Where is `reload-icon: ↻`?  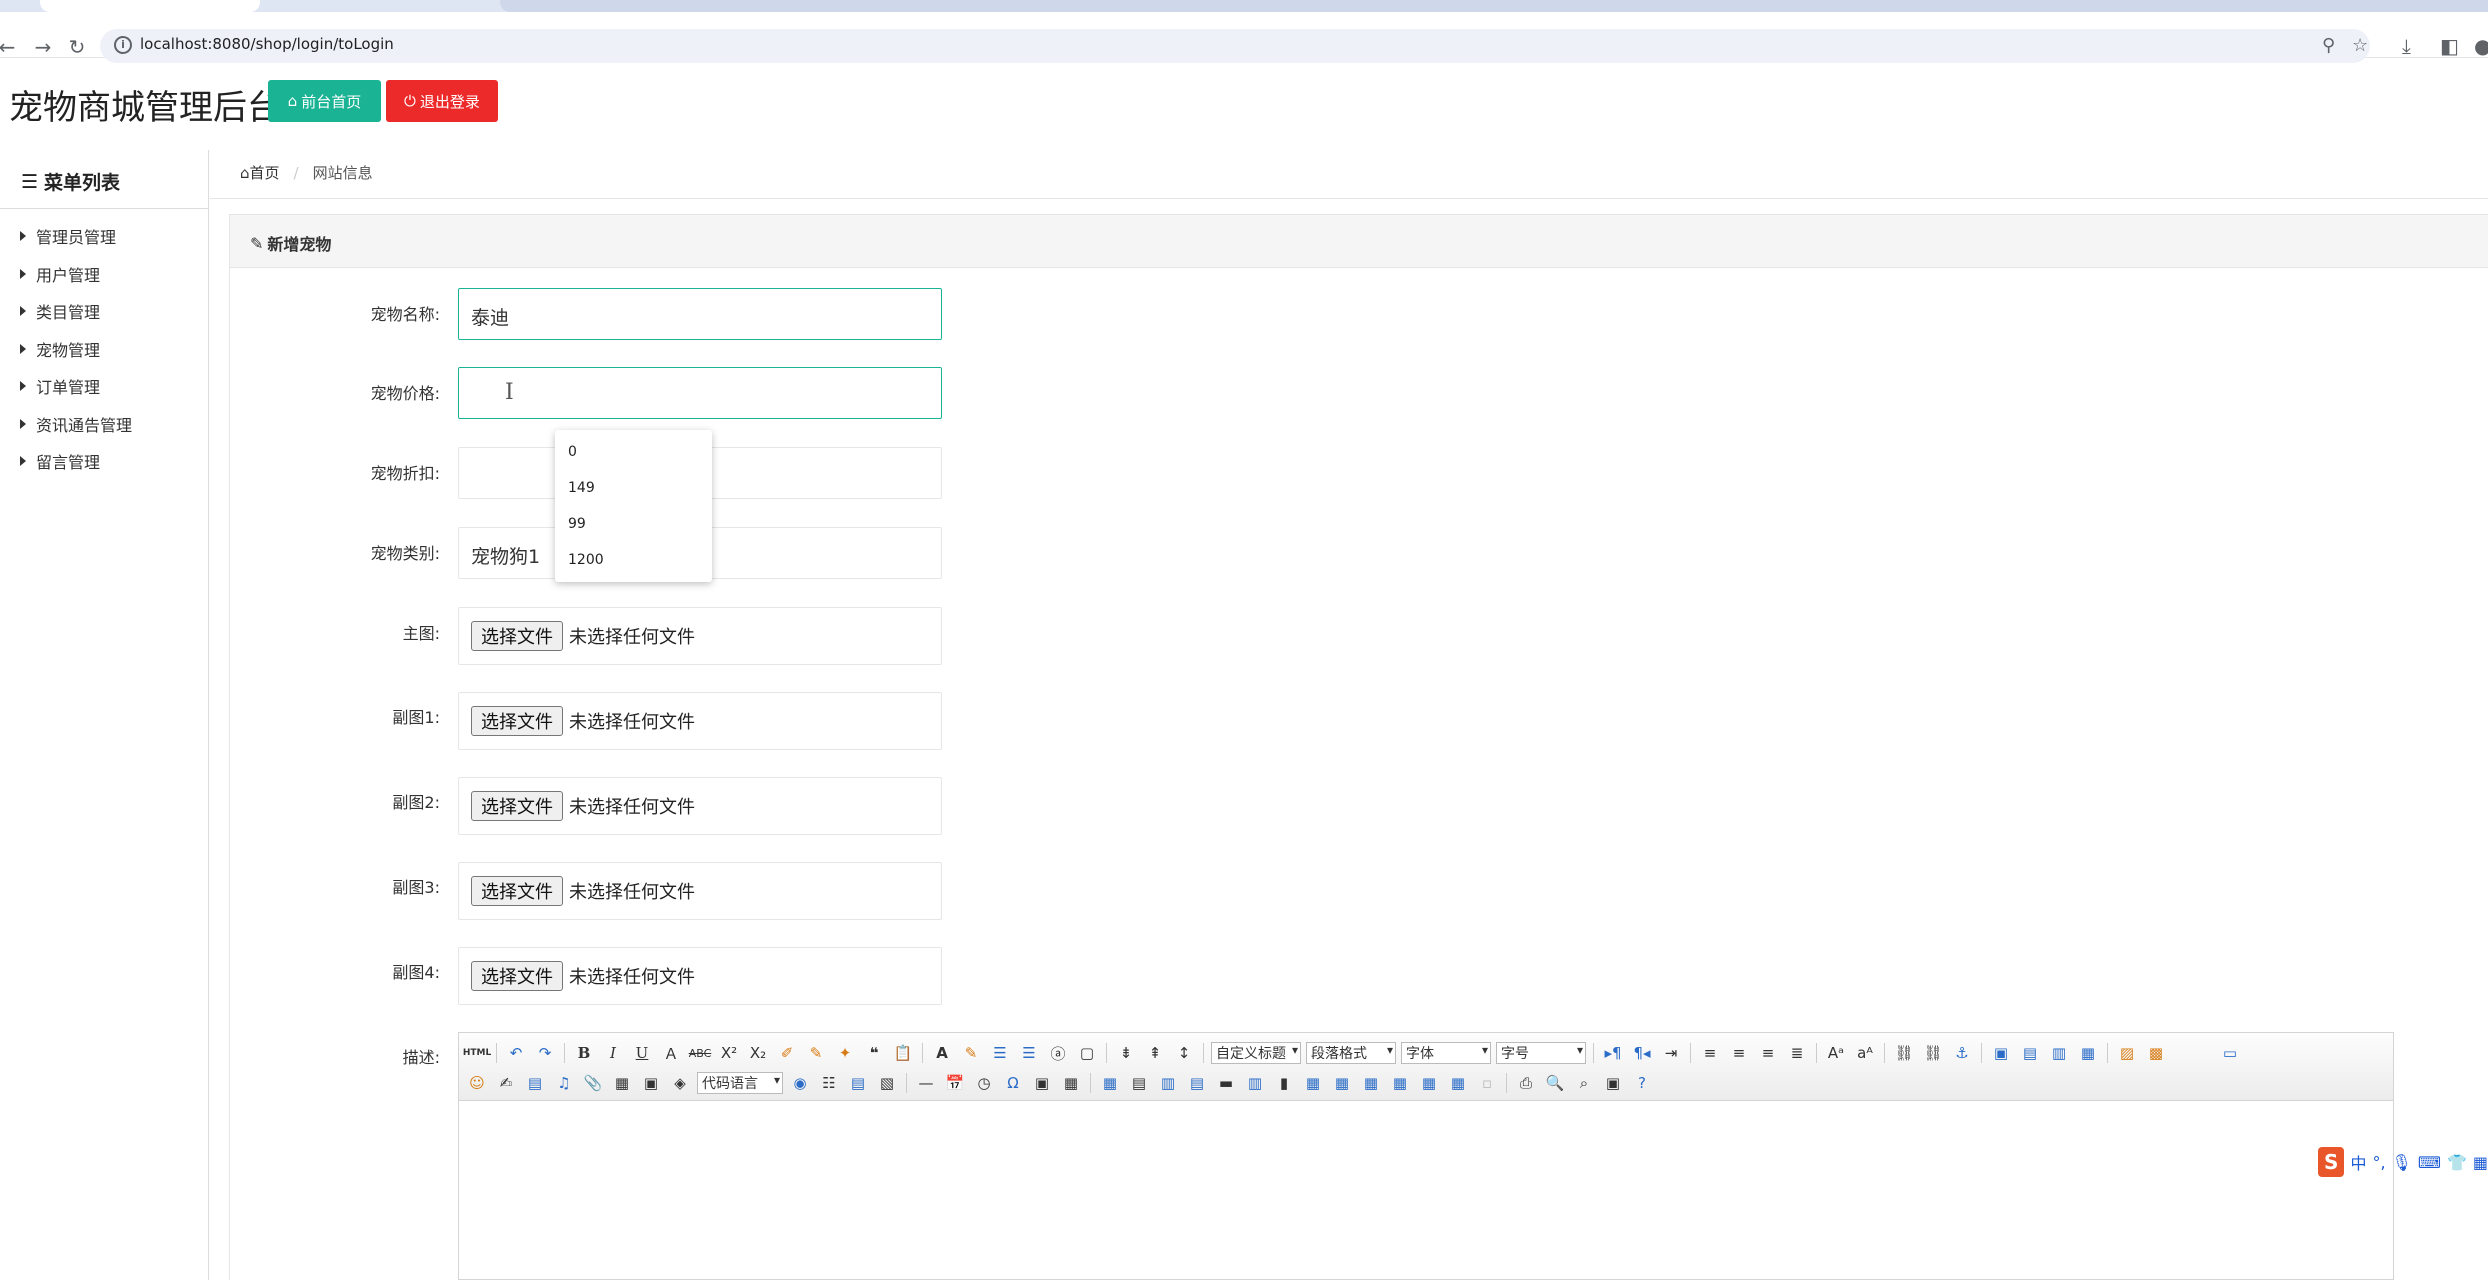
reload-icon: ↻ is located at coordinates (77, 47).